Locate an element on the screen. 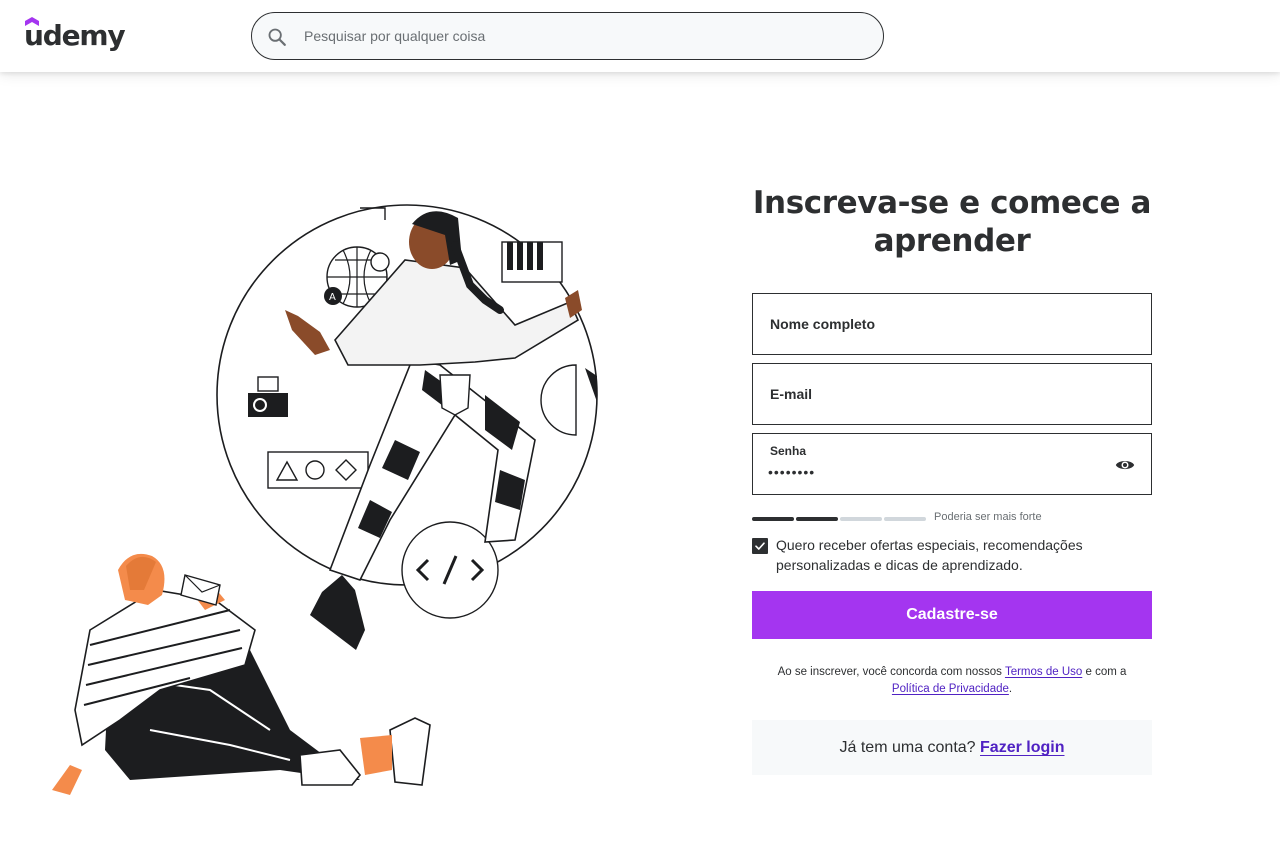 This screenshot has height=858, width=1280. page-title: Inscreva-se e comece a aprender is located at coordinates (952, 222).